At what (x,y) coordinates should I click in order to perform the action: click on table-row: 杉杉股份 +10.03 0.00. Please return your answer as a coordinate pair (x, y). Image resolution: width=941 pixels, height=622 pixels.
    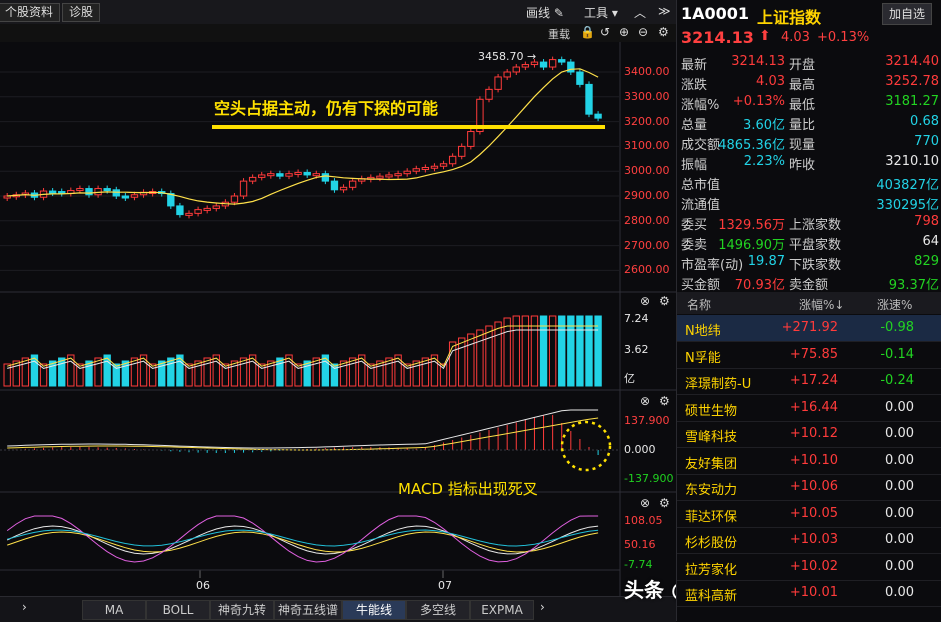
    Looking at the image, I should click on (809, 540).